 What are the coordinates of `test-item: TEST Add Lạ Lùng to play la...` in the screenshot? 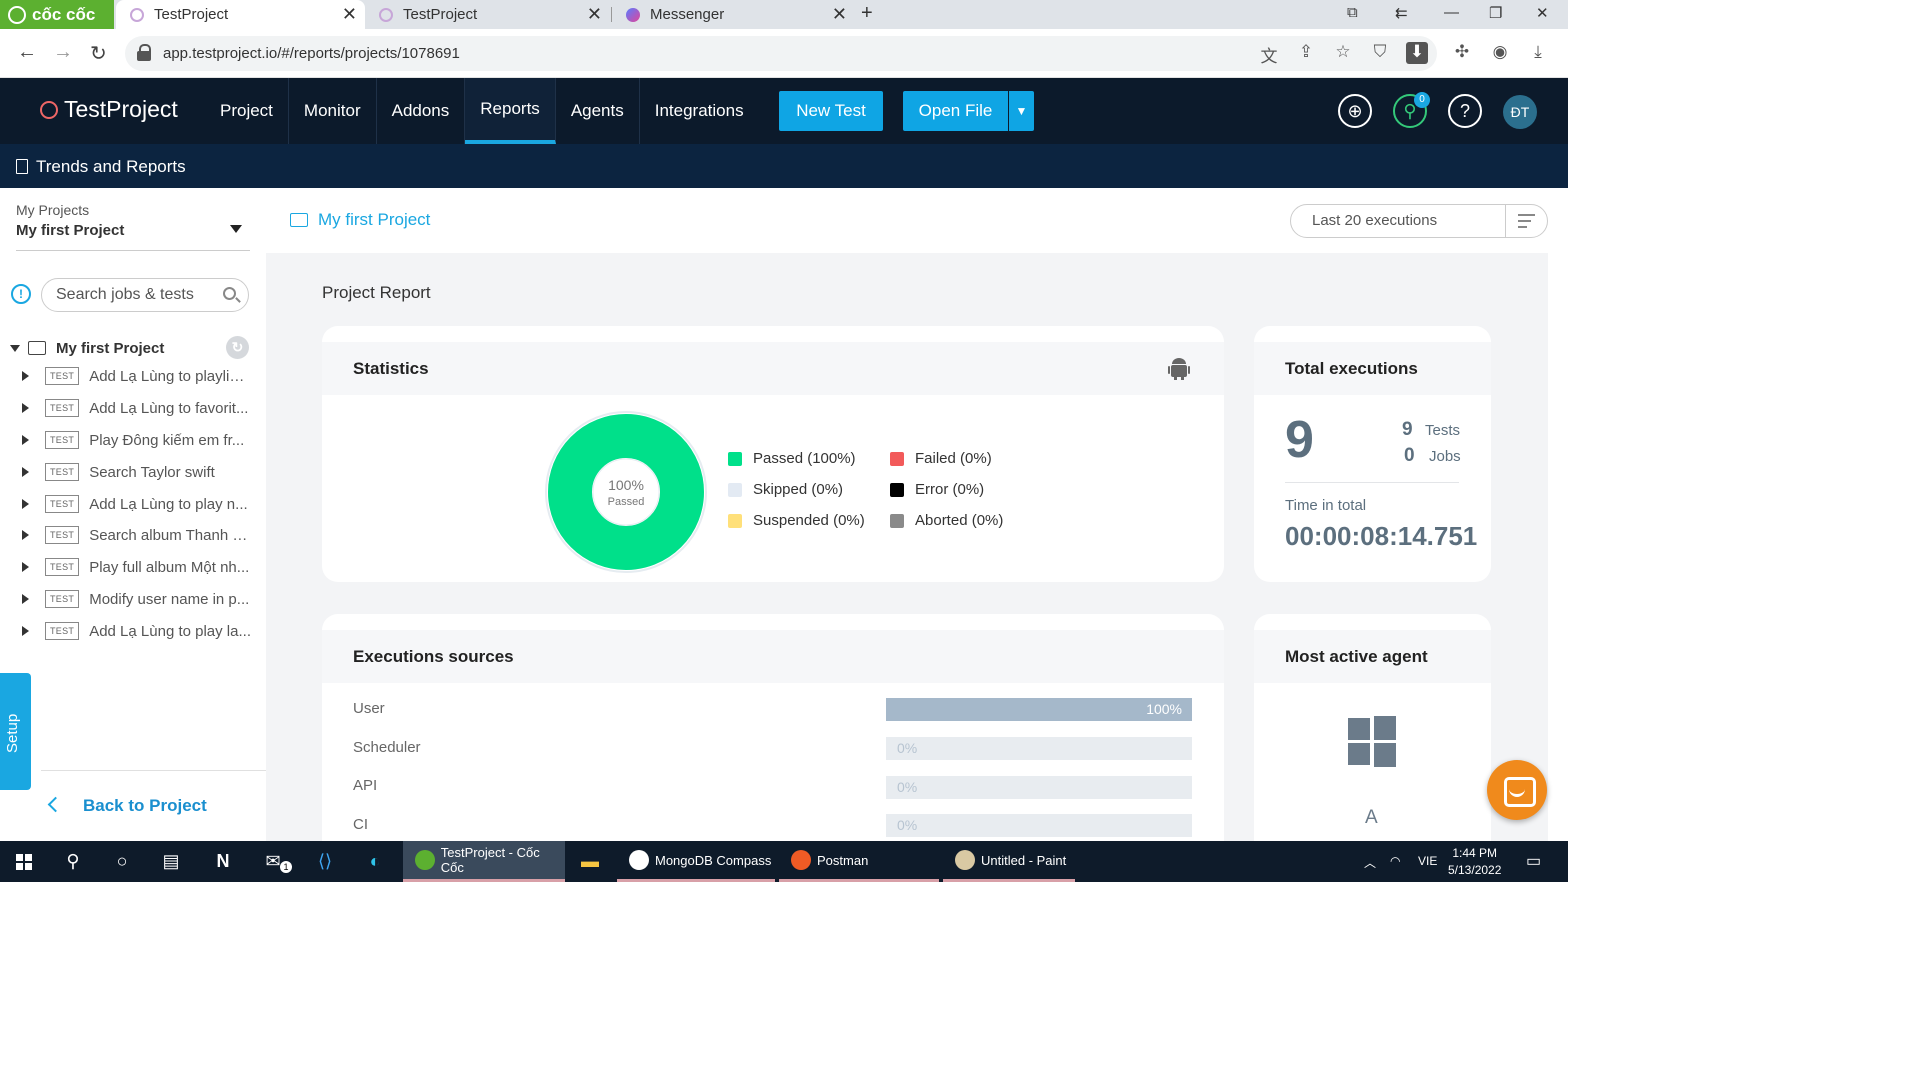 It's located at (138, 631).